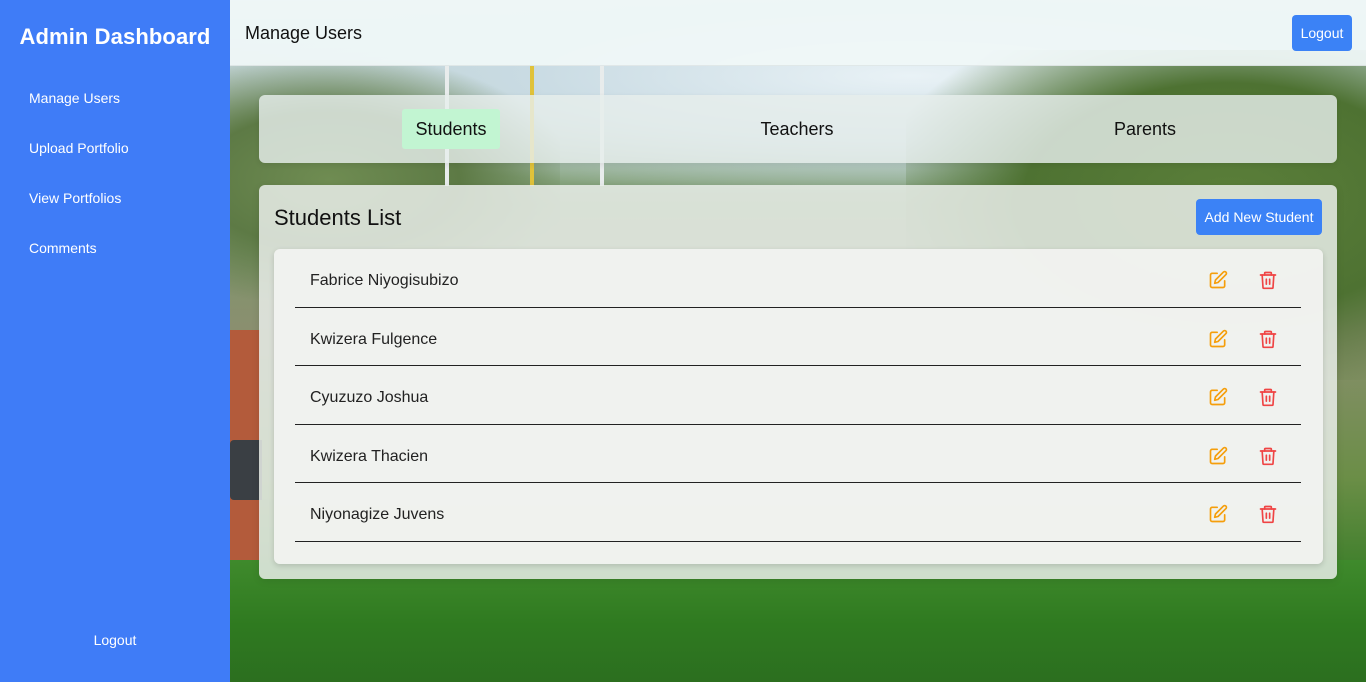 The image size is (1366, 682). Describe the element at coordinates (384, 280) in the screenshot. I see `student-name: Fabrice Niyogisubizo` at that location.